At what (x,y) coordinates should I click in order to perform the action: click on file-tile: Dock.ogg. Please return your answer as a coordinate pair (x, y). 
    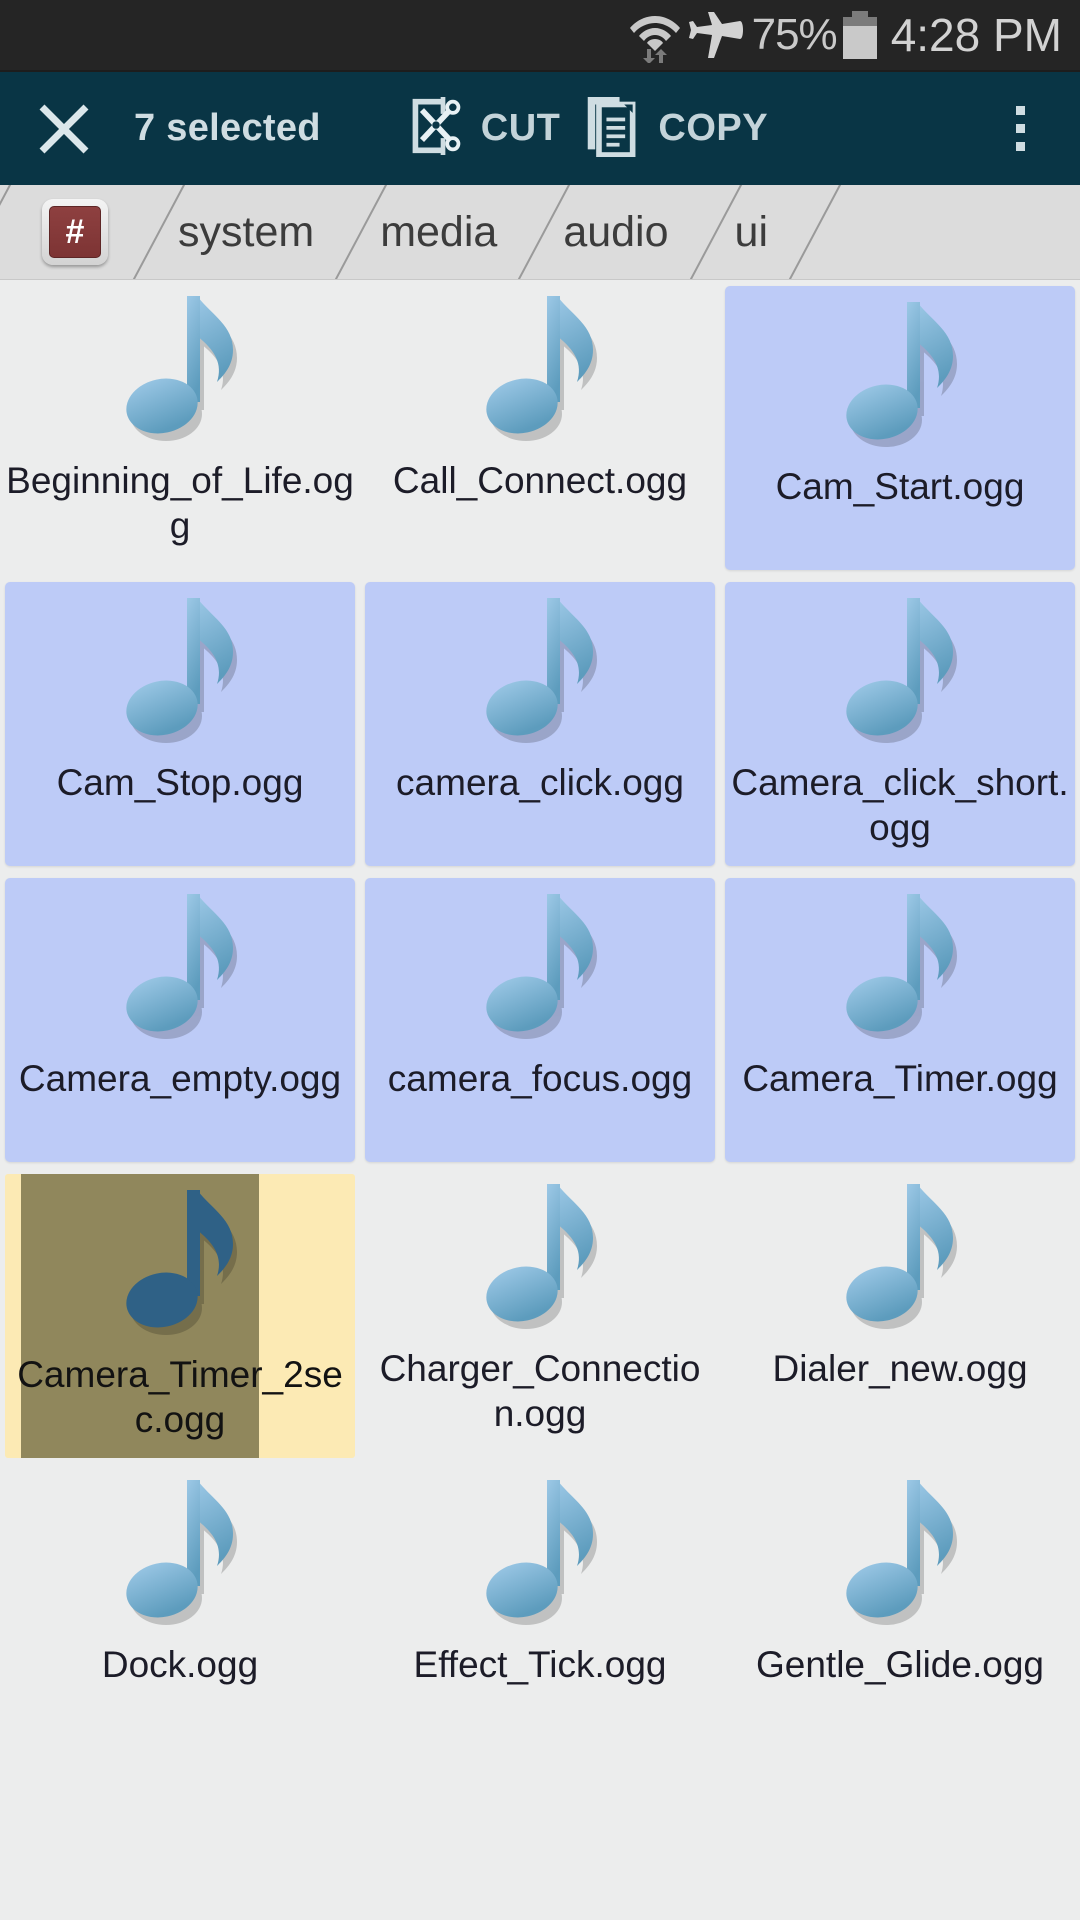
    Looking at the image, I should click on (180, 1612).